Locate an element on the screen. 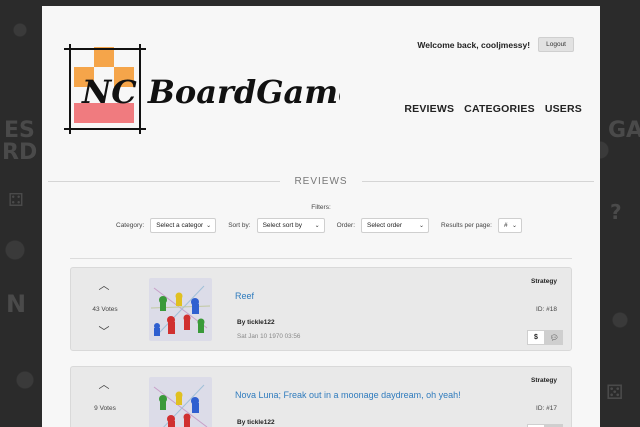 This screenshot has height=427, width=640. filters-label: Filters: is located at coordinates (321, 207).